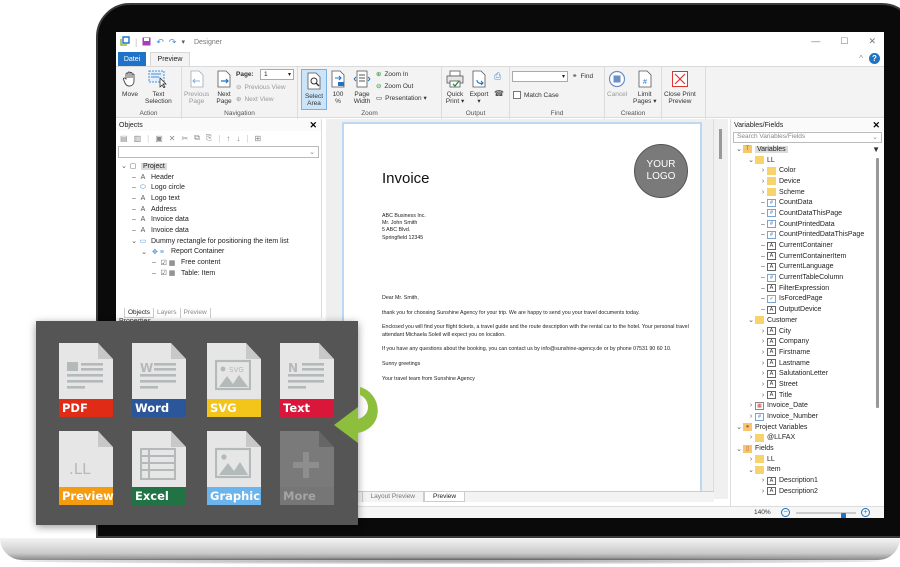  What do you see at coordinates (807, 395) in the screenshot?
I see `variable-tree-item: › A Title` at bounding box center [807, 395].